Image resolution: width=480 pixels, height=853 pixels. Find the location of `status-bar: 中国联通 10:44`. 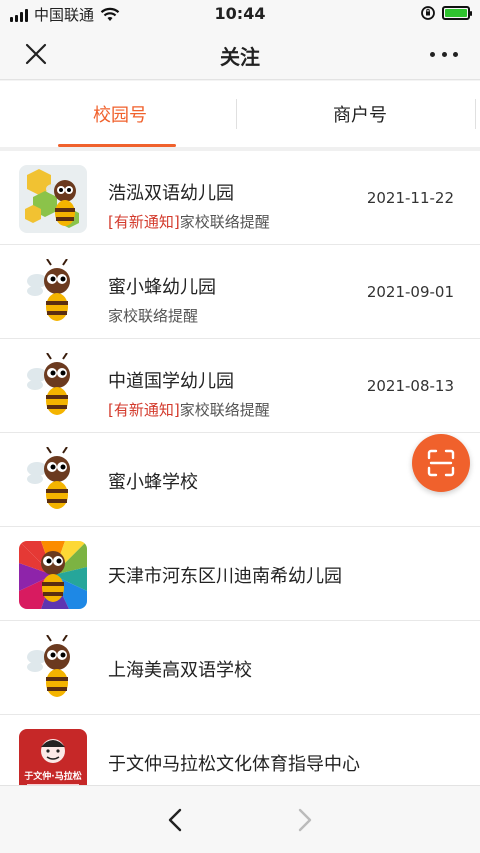

status-bar: 中国联通 10:44 is located at coordinates (240, 14).